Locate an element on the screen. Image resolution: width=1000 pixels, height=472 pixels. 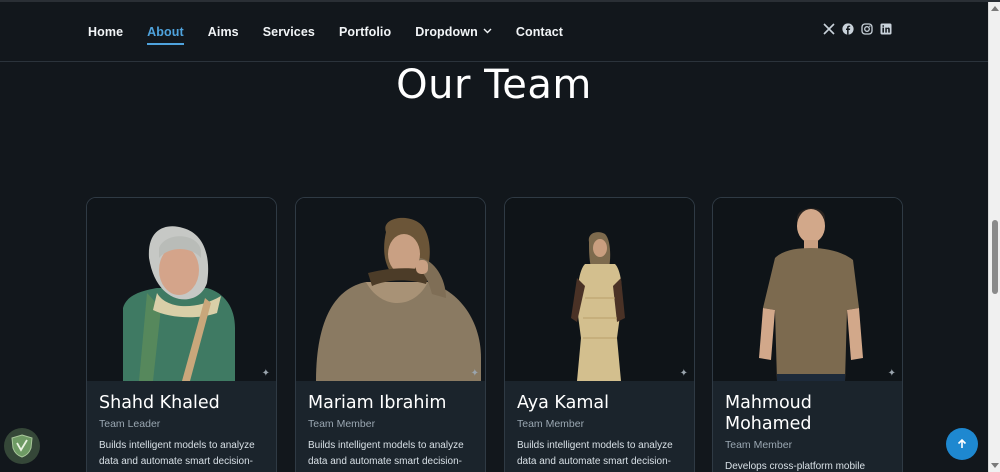
nav-portfolio-label: Portfolio is located at coordinates (365, 32).